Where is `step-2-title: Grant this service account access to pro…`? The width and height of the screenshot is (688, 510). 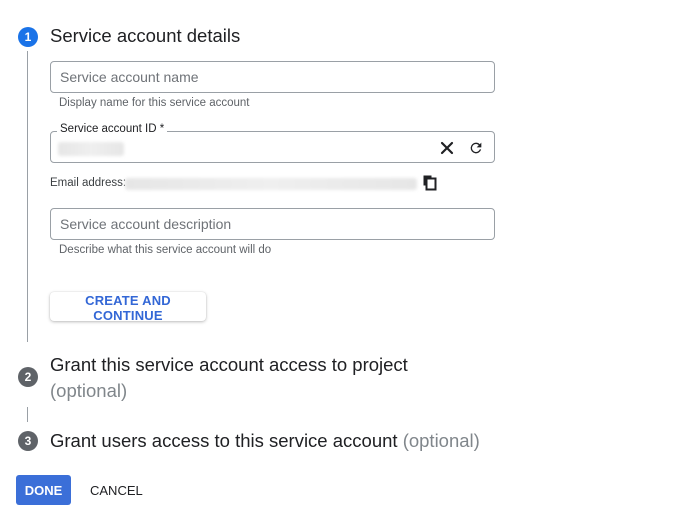 step-2-title: Grant this service account access to pro… is located at coordinates (229, 378).